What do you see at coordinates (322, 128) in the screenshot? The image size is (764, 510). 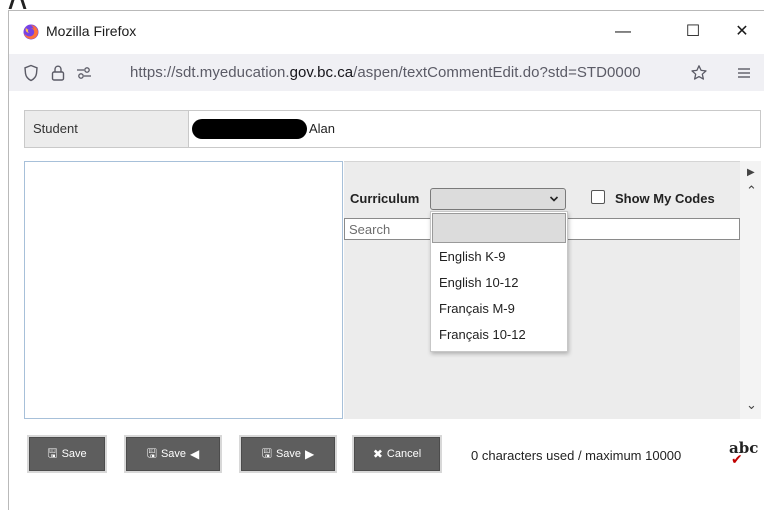 I see `student-name: Alan` at bounding box center [322, 128].